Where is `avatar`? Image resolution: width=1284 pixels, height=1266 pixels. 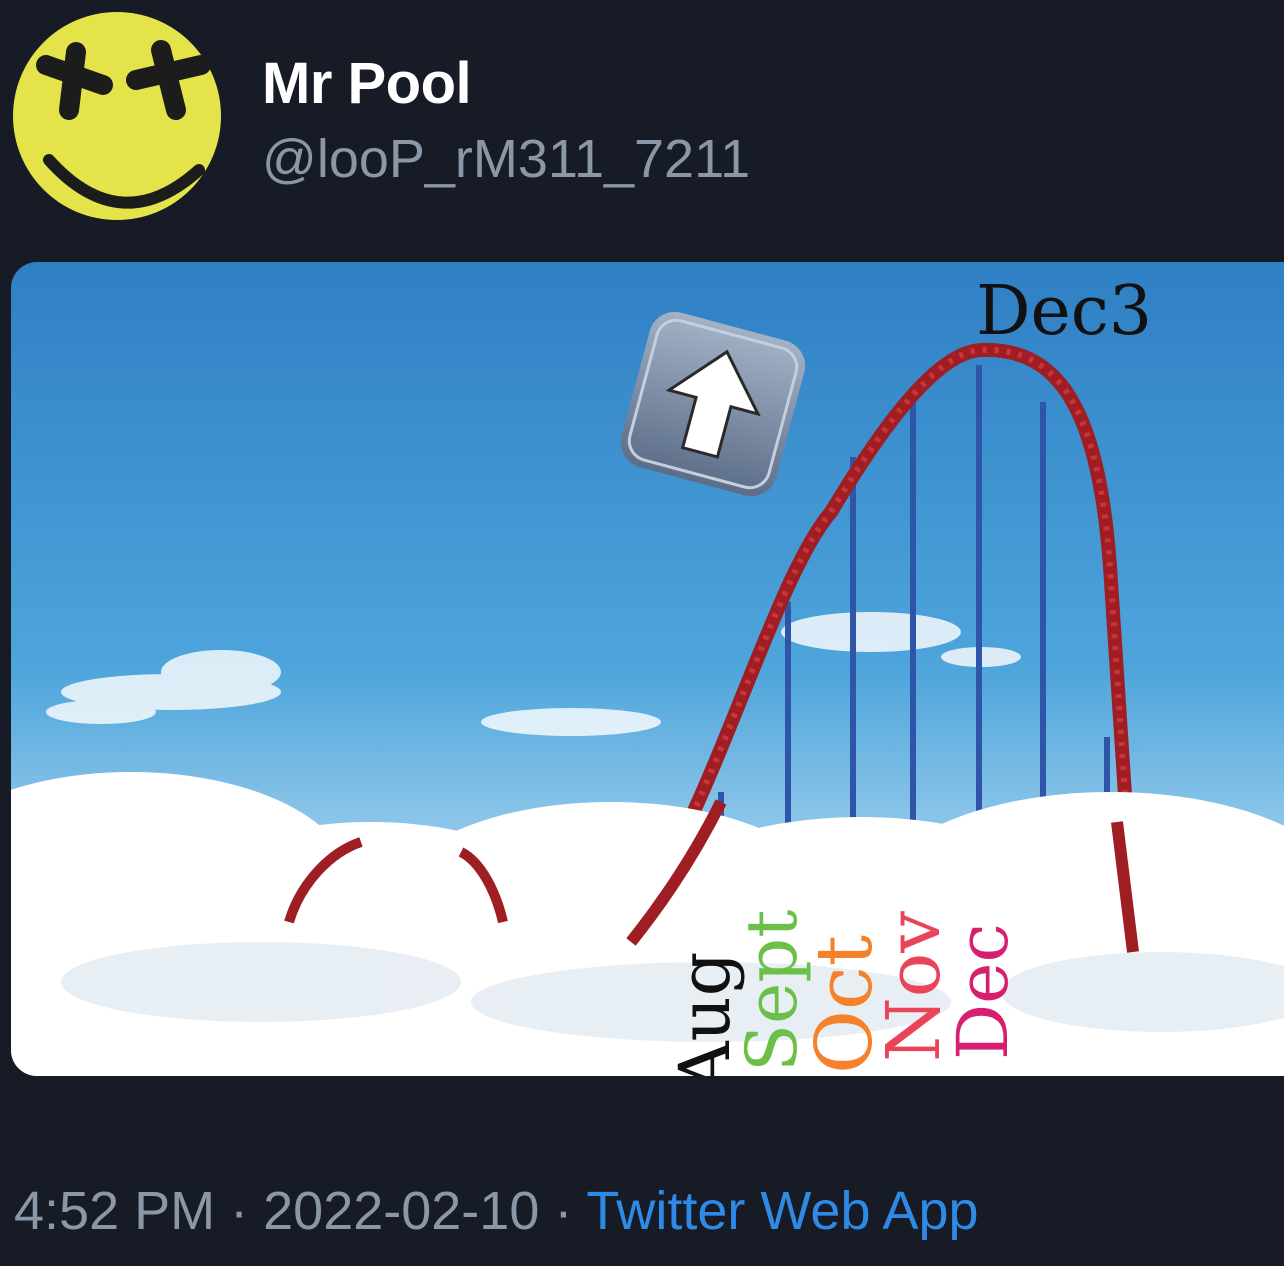
avatar is located at coordinates (117, 116).